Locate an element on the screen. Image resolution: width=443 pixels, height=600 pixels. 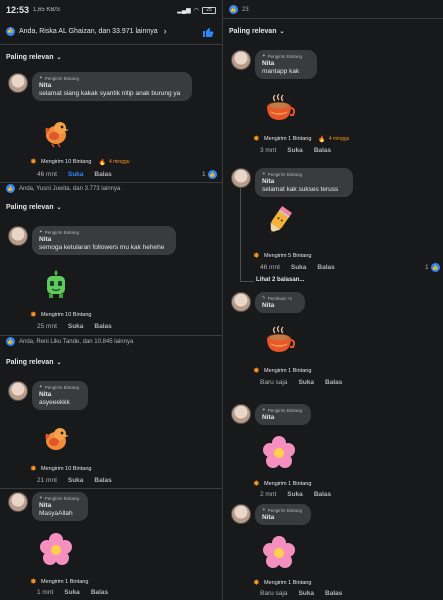
star-sender-label: ✸ Mengirim 5 Bintang is located at coordinates (282, 255).